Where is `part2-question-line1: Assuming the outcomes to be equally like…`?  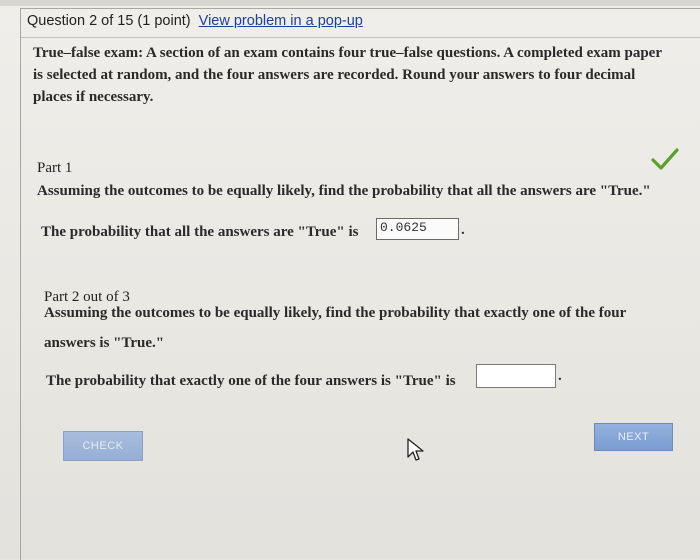 part2-question-line1: Assuming the outcomes to be equally like… is located at coordinates (335, 313).